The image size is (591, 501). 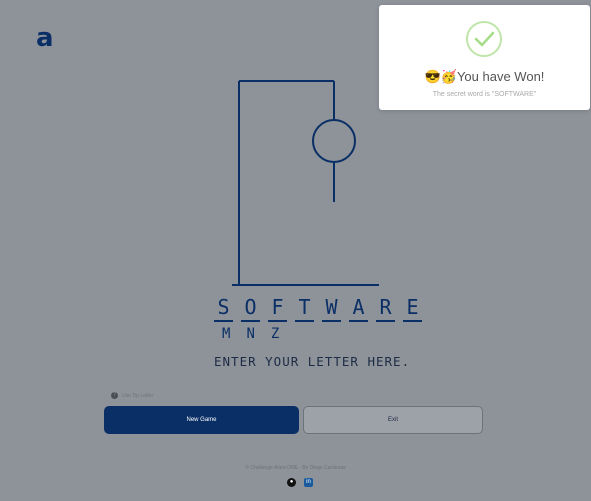 I want to click on github-icon: ●, so click(x=291, y=482).